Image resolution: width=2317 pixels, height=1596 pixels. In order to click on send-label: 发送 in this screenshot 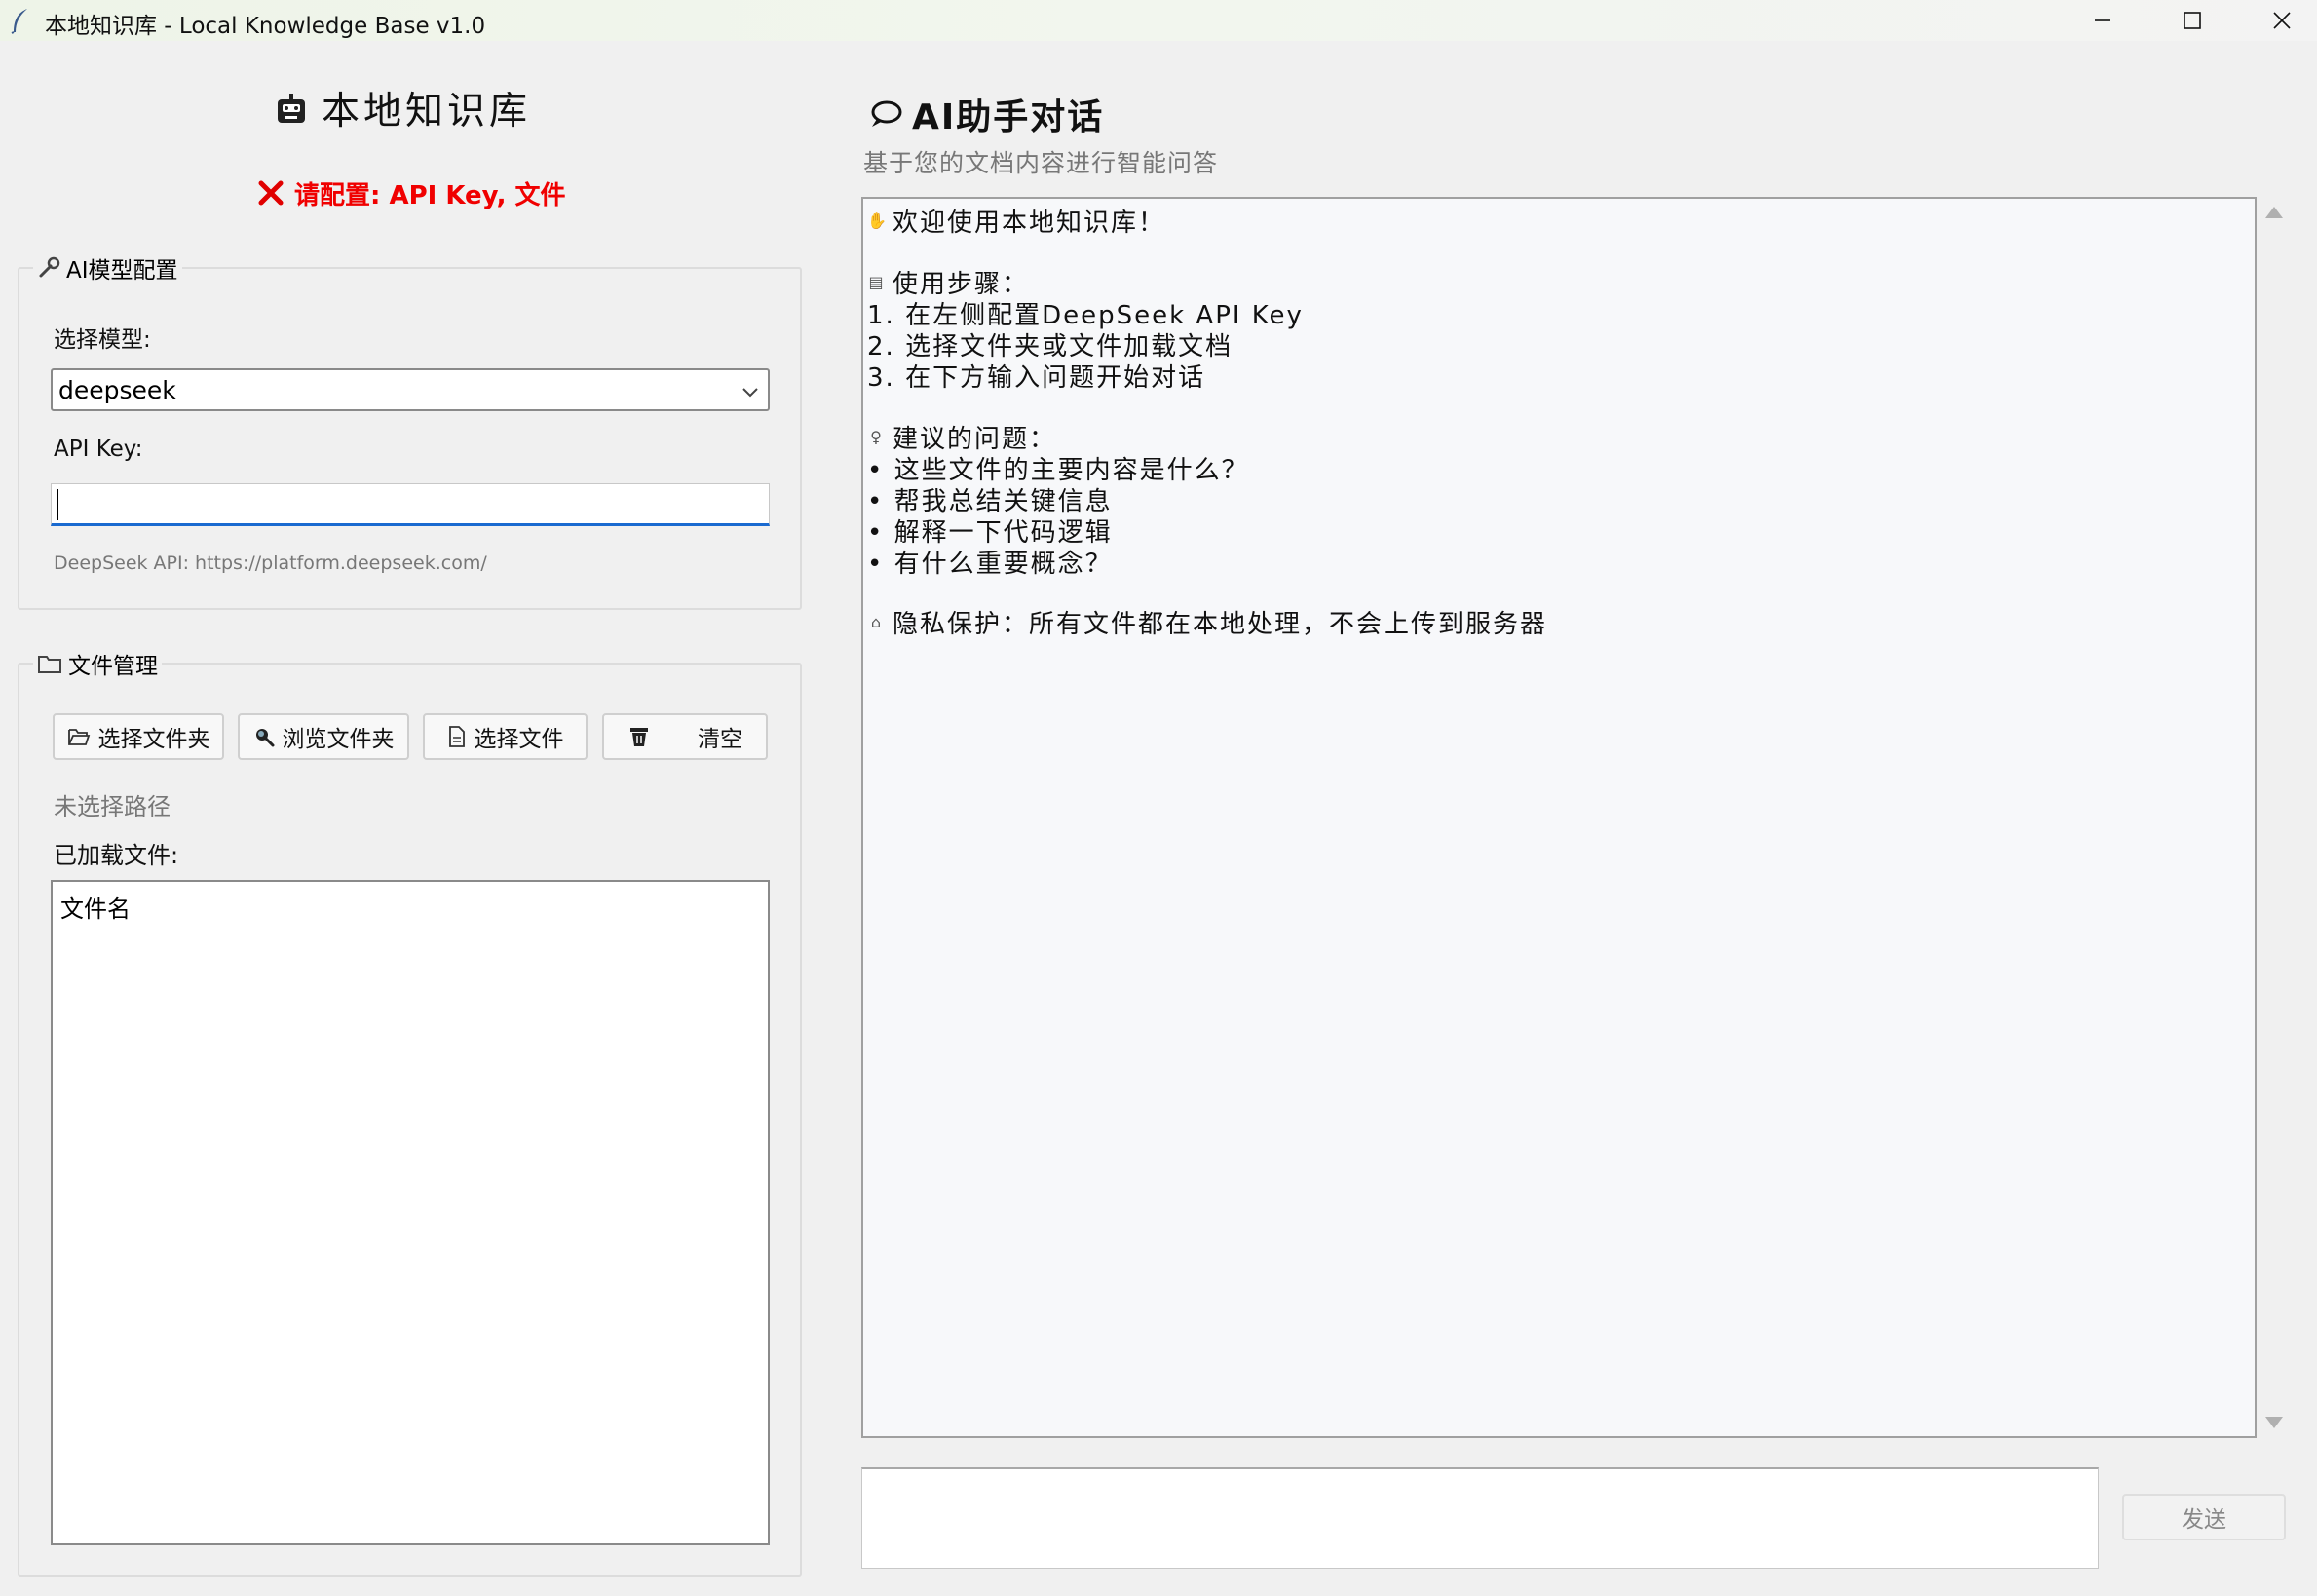, I will do `click(2204, 1520)`.